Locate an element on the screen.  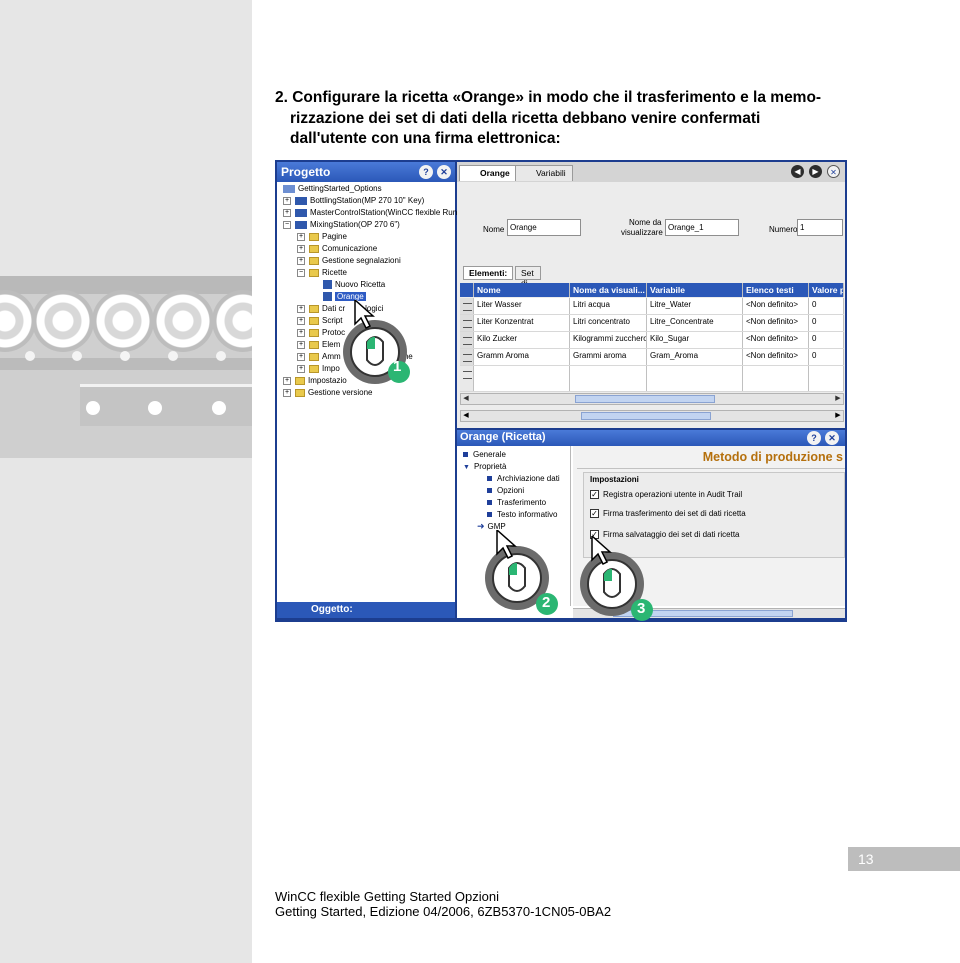
page-number: 13 is located at coordinates (904, 859).